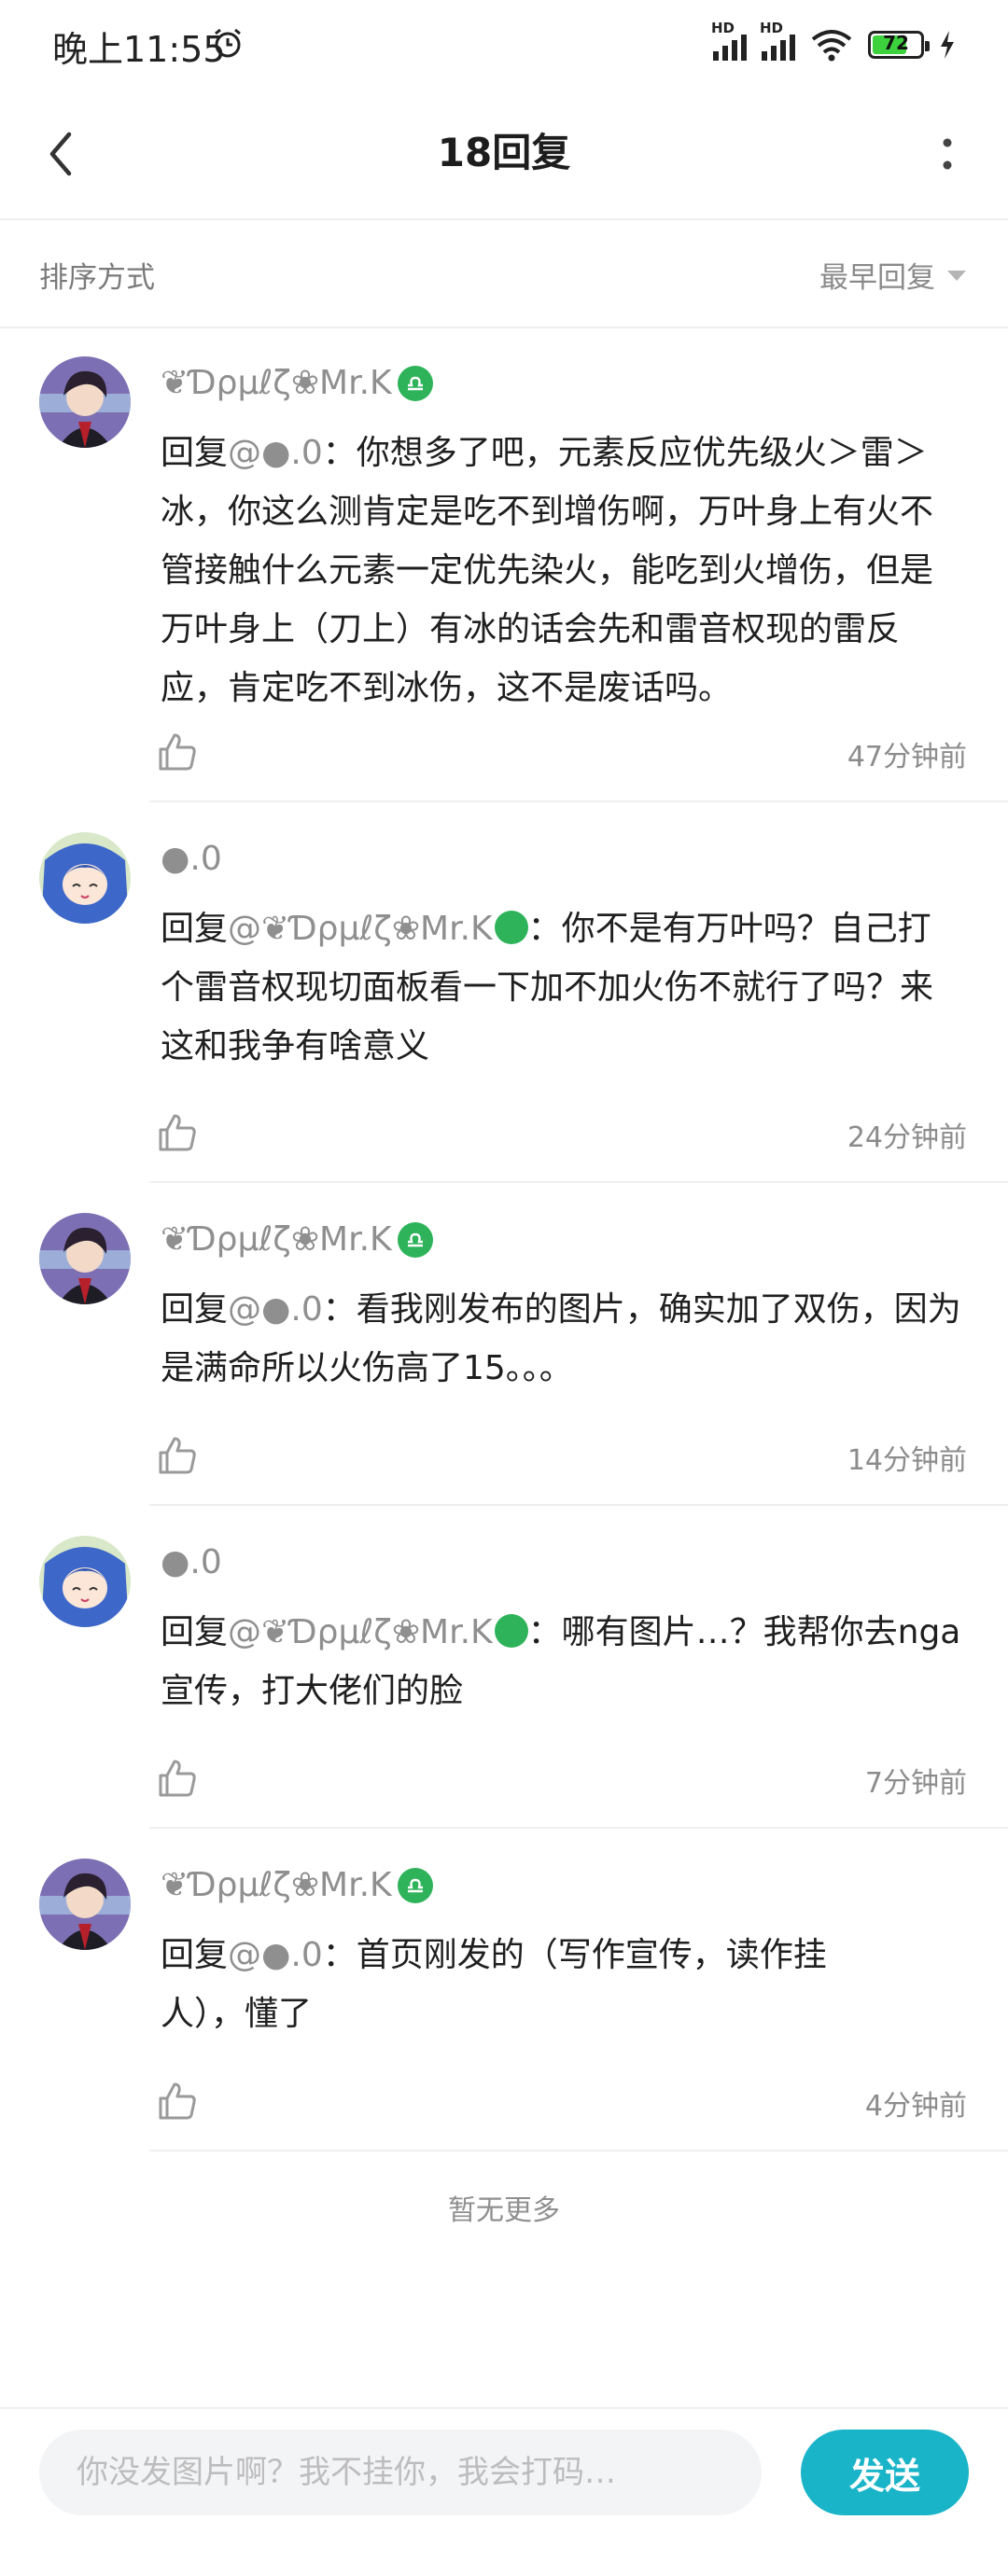 The width and height of the screenshot is (1008, 2576). What do you see at coordinates (907, 757) in the screenshot?
I see `comment-time: 47分钟前` at bounding box center [907, 757].